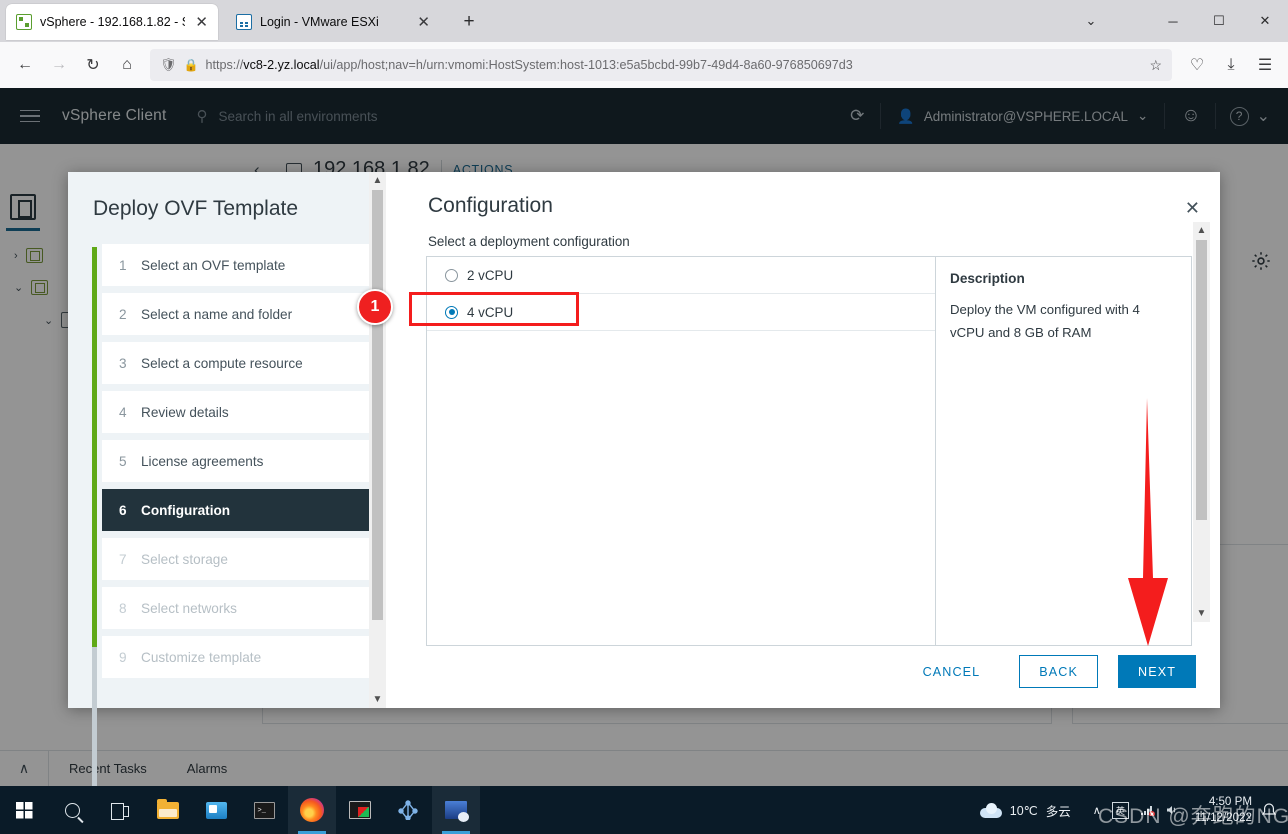 Image resolution: width=1288 pixels, height=834 pixels. What do you see at coordinates (191, 65) in the screenshot?
I see `lock-warning-icon: 🔒` at bounding box center [191, 65].